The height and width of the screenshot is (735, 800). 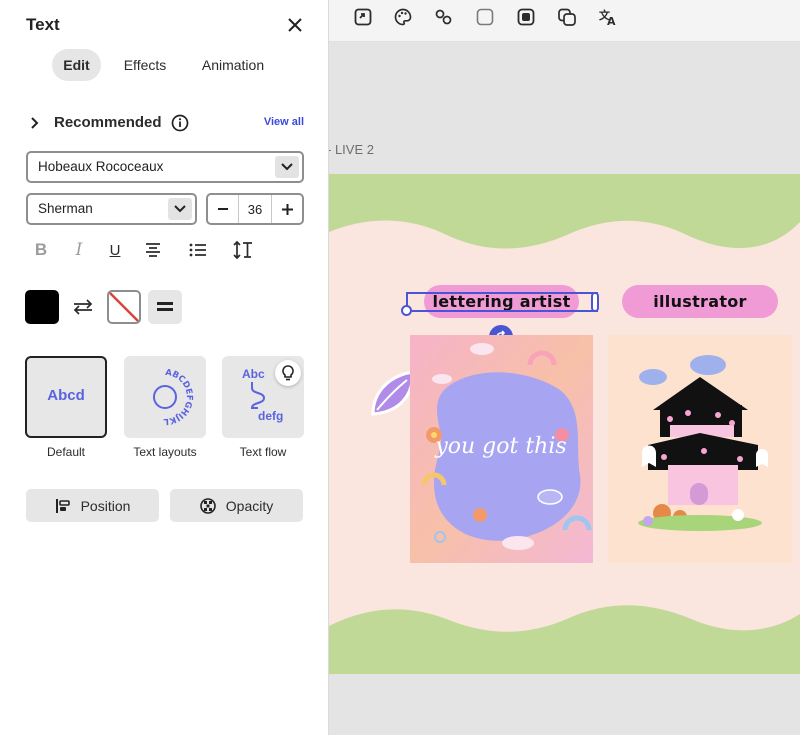 I want to click on italic-button: I, so click(x=79, y=250).